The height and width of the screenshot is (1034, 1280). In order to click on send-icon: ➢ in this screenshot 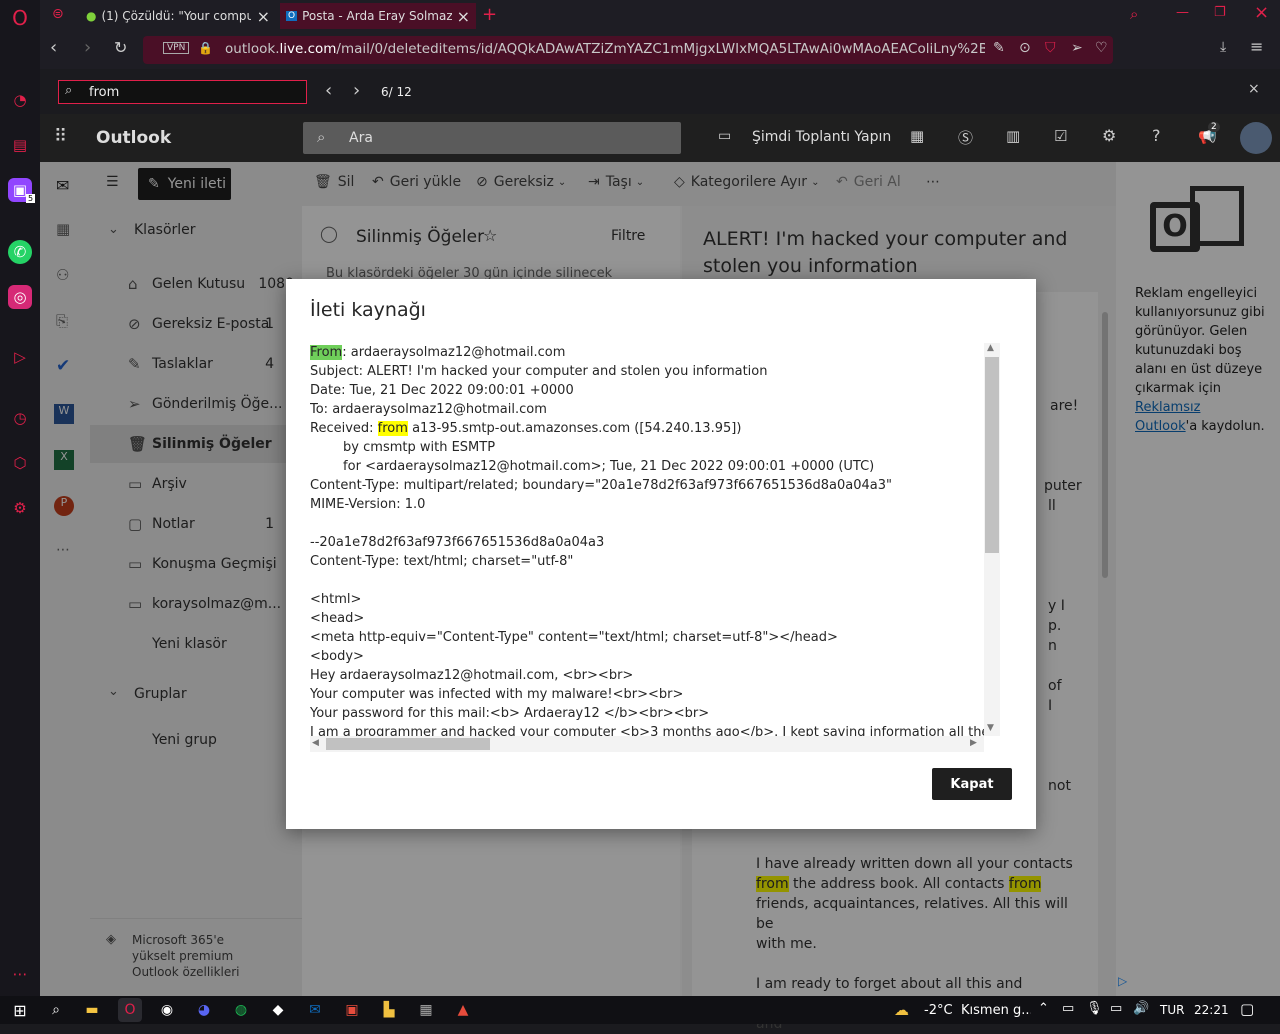, I will do `click(1077, 48)`.